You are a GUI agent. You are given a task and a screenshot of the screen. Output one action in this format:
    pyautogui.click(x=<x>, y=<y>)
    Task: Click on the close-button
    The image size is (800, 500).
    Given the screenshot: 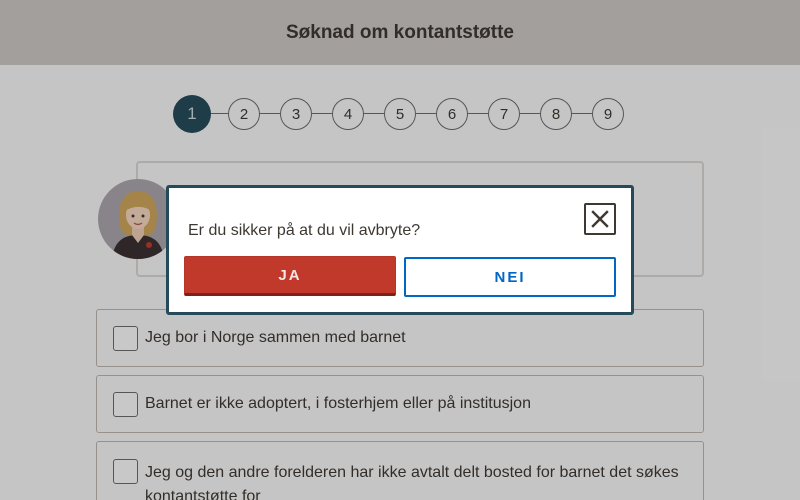 What is the action you would take?
    pyautogui.click(x=600, y=219)
    